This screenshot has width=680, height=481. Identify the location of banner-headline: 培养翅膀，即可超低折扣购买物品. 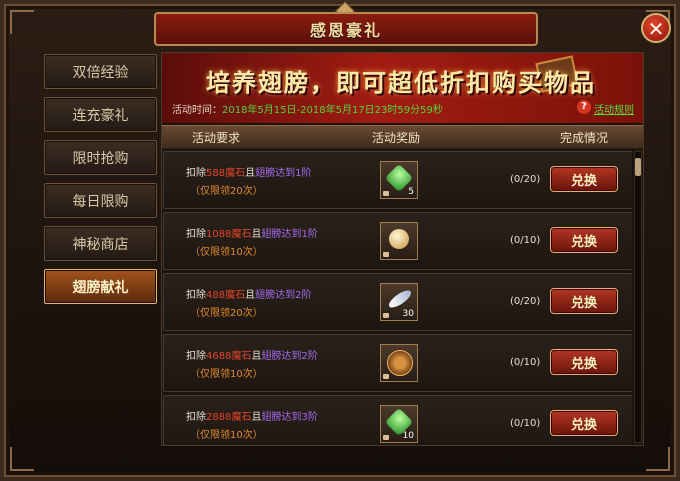
(401, 83).